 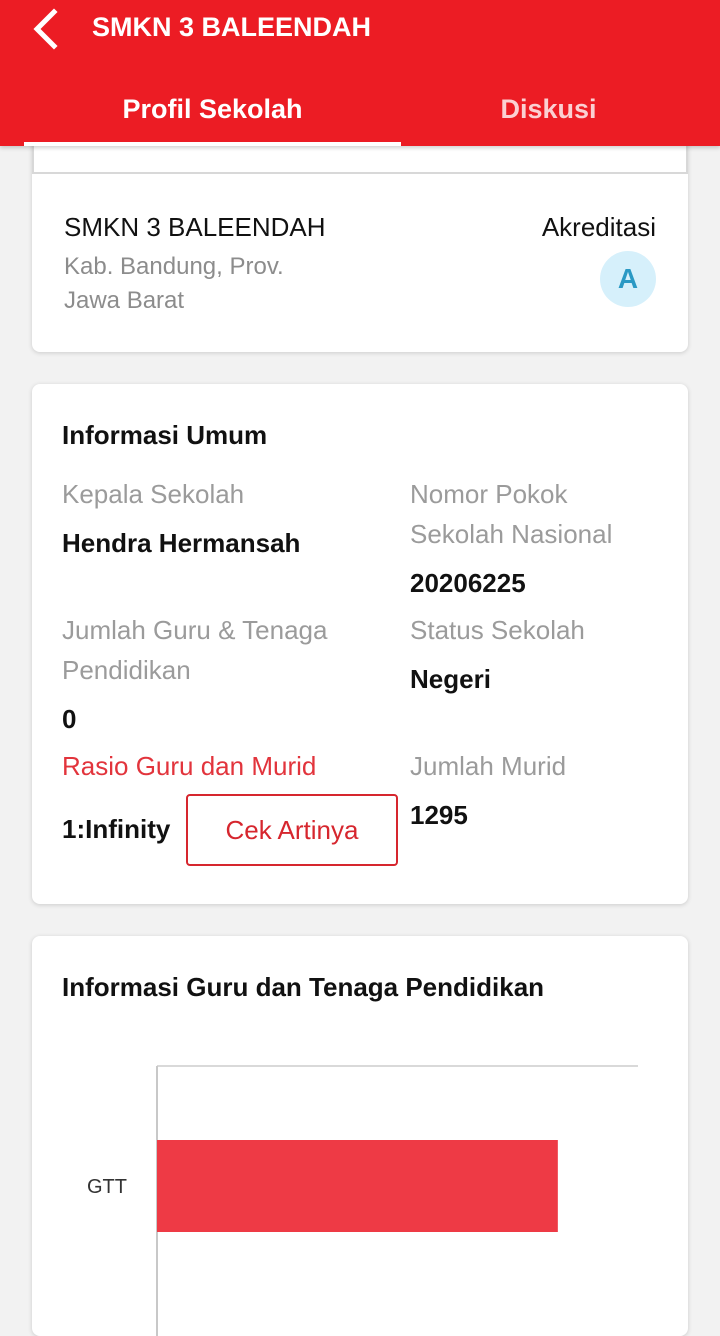 What do you see at coordinates (212, 144) in the screenshot?
I see `active-tab-indicator` at bounding box center [212, 144].